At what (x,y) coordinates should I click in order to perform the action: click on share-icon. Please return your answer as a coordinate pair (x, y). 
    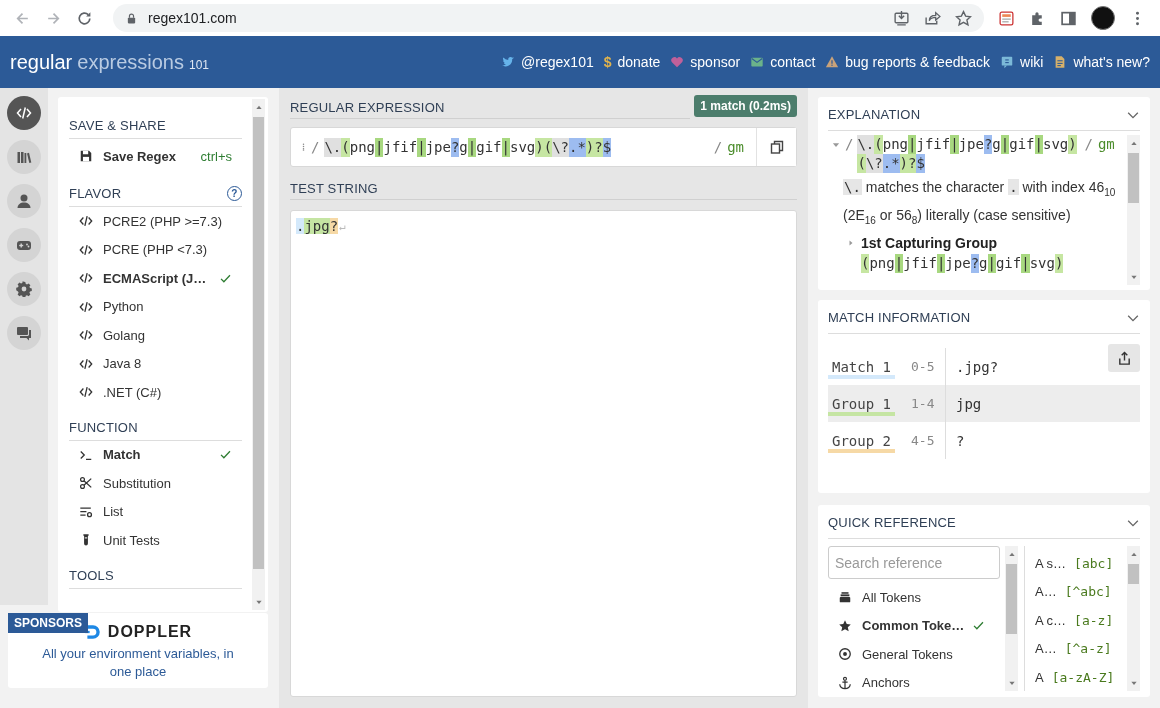
    Looking at the image, I should click on (932, 18).